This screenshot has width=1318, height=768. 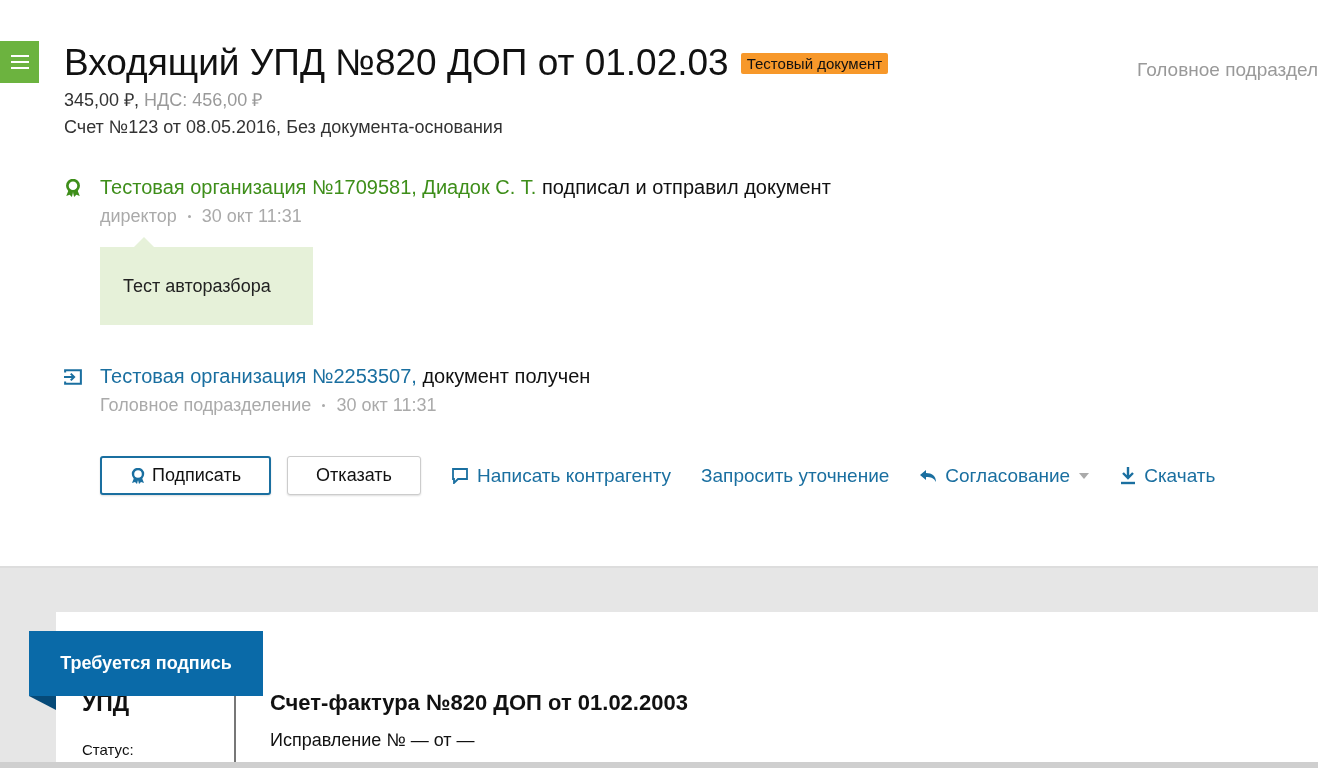 What do you see at coordinates (258, 376) in the screenshot?
I see `organization-link: Тестовая организация №2253507,` at bounding box center [258, 376].